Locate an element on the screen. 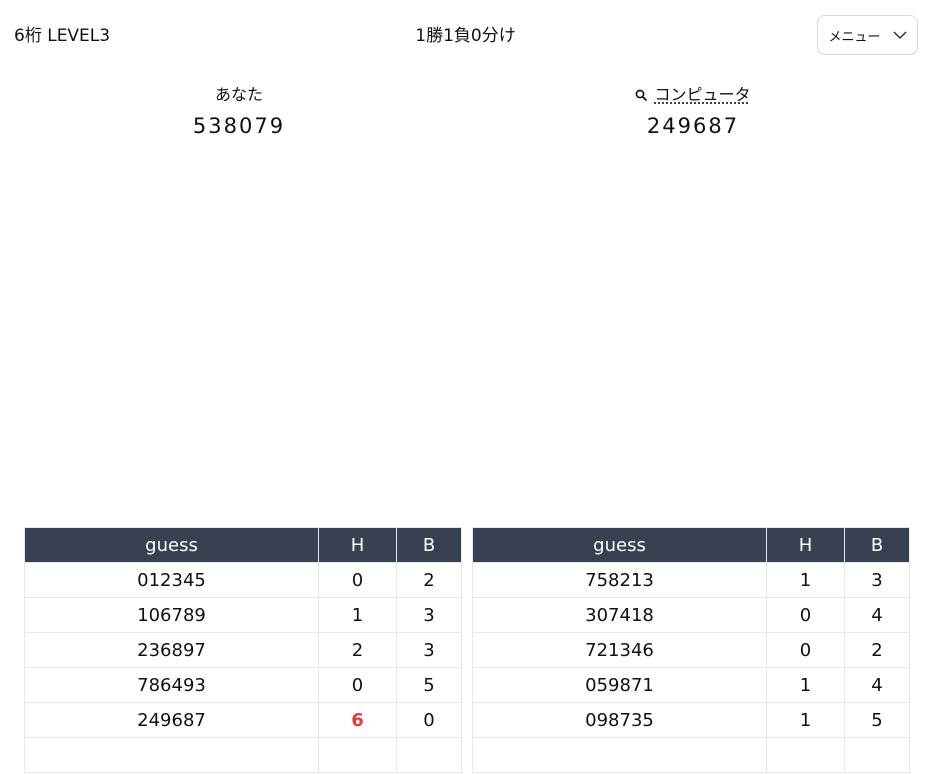 The width and height of the screenshot is (931, 774). guess-cell: 059871 is located at coordinates (619, 685).